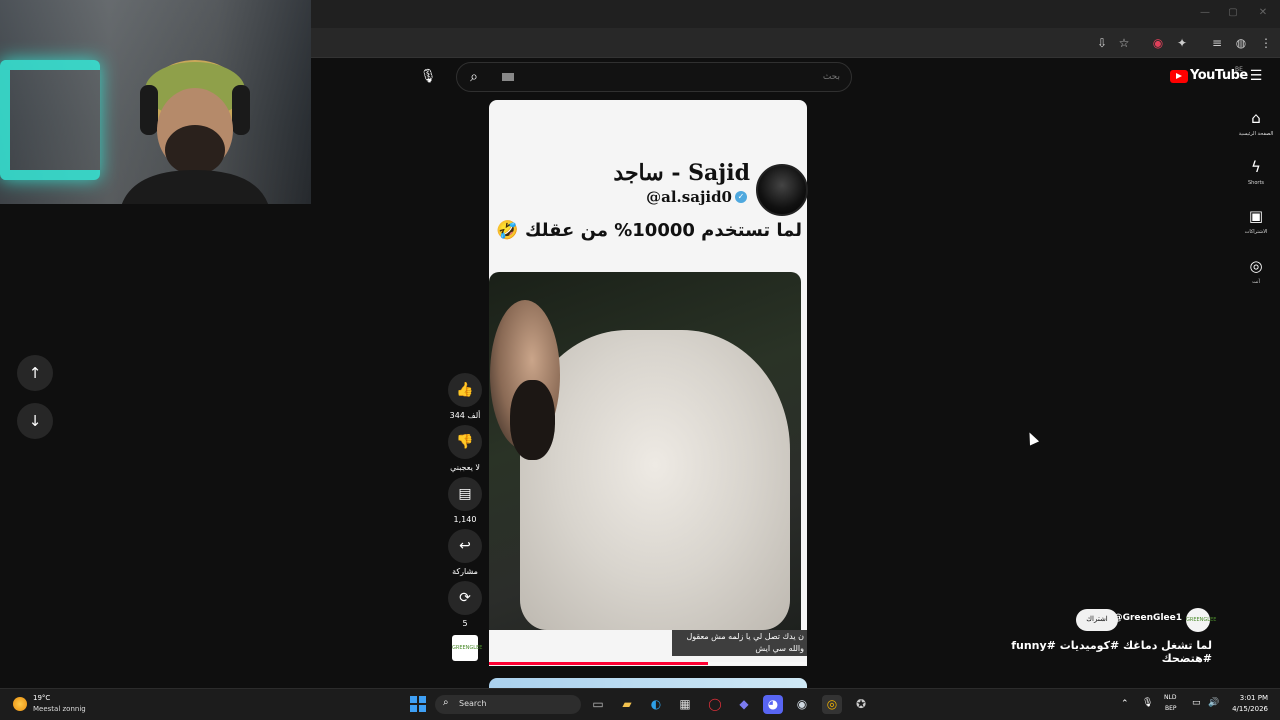 The height and width of the screenshot is (720, 1280). What do you see at coordinates (1201, 620) in the screenshot?
I see `channel-avatar: GREENGLEE` at bounding box center [1201, 620].